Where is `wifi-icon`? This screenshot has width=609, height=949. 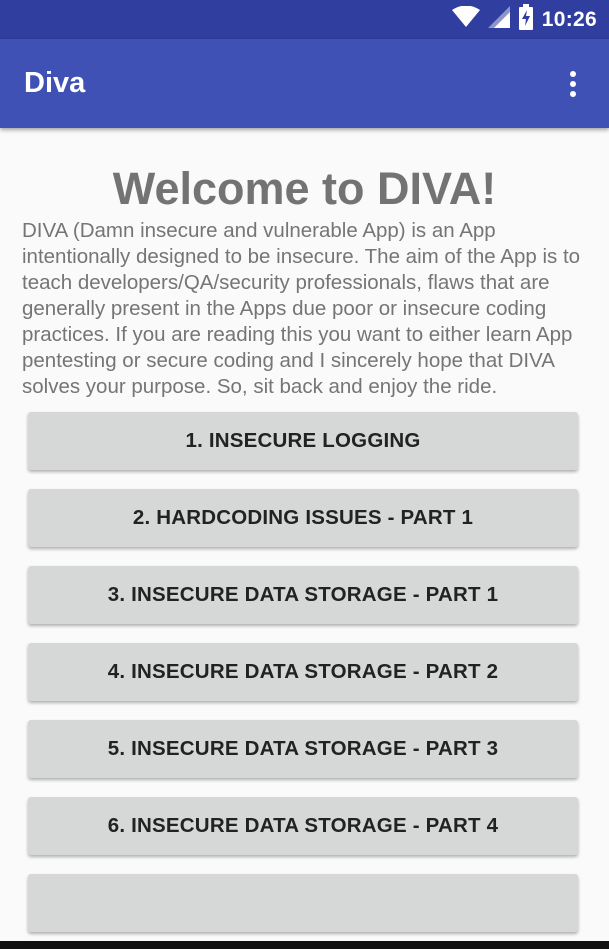 wifi-icon is located at coordinates (465, 19).